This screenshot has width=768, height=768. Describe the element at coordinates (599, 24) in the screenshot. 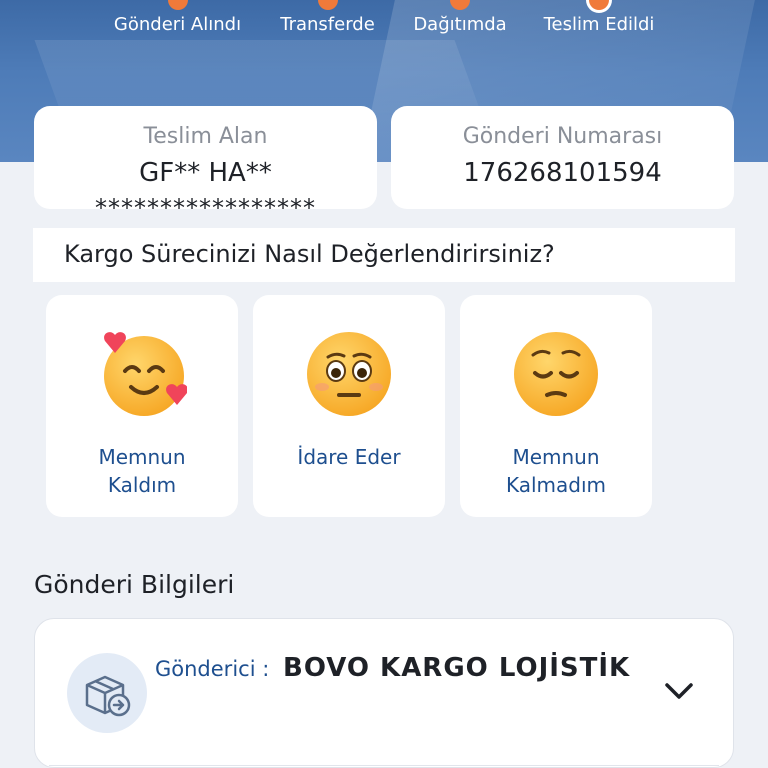

I see `step-label: Teslim Edildi` at that location.